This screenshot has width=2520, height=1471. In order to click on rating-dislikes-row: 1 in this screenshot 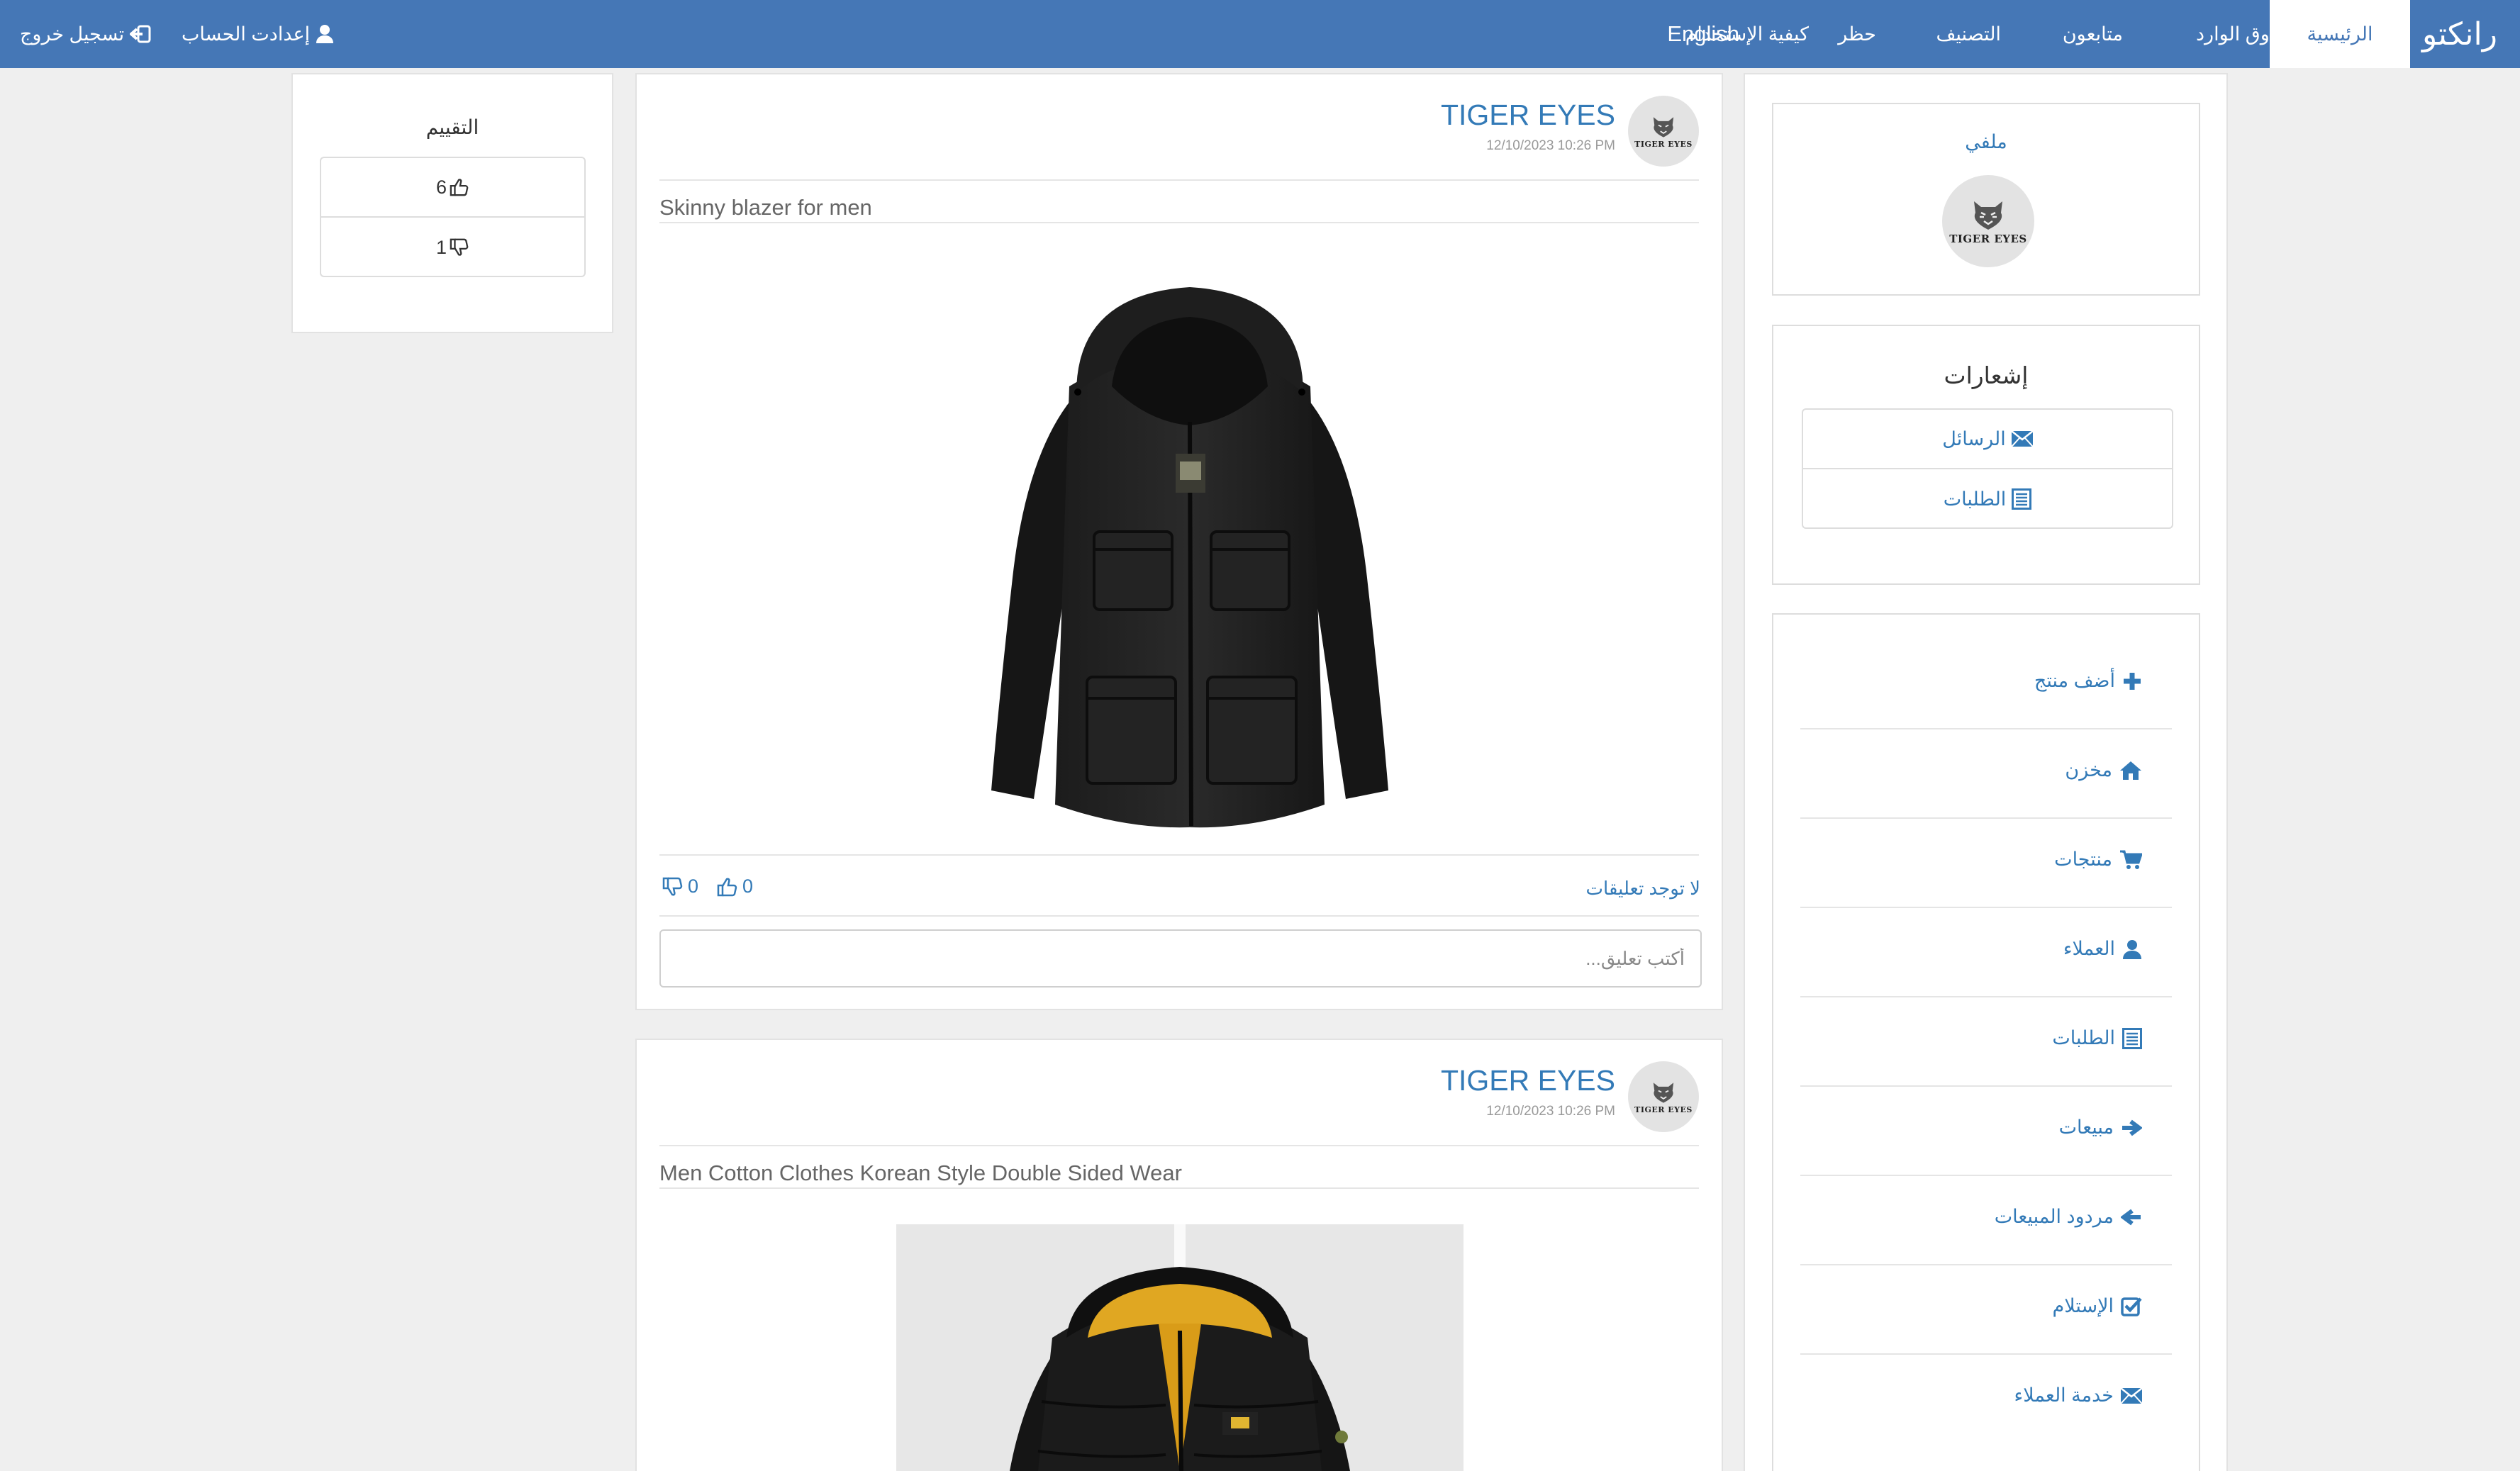, I will do `click(453, 247)`.